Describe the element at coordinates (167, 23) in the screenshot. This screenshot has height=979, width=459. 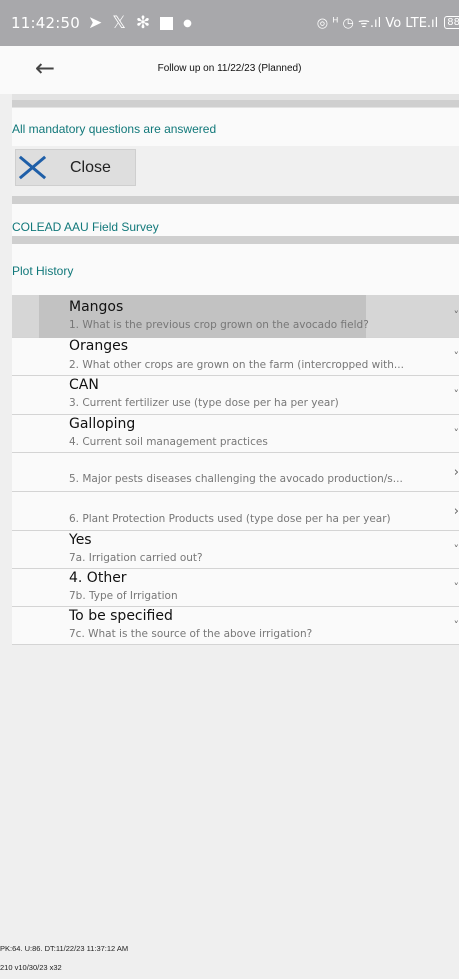
I see `square-icon` at that location.